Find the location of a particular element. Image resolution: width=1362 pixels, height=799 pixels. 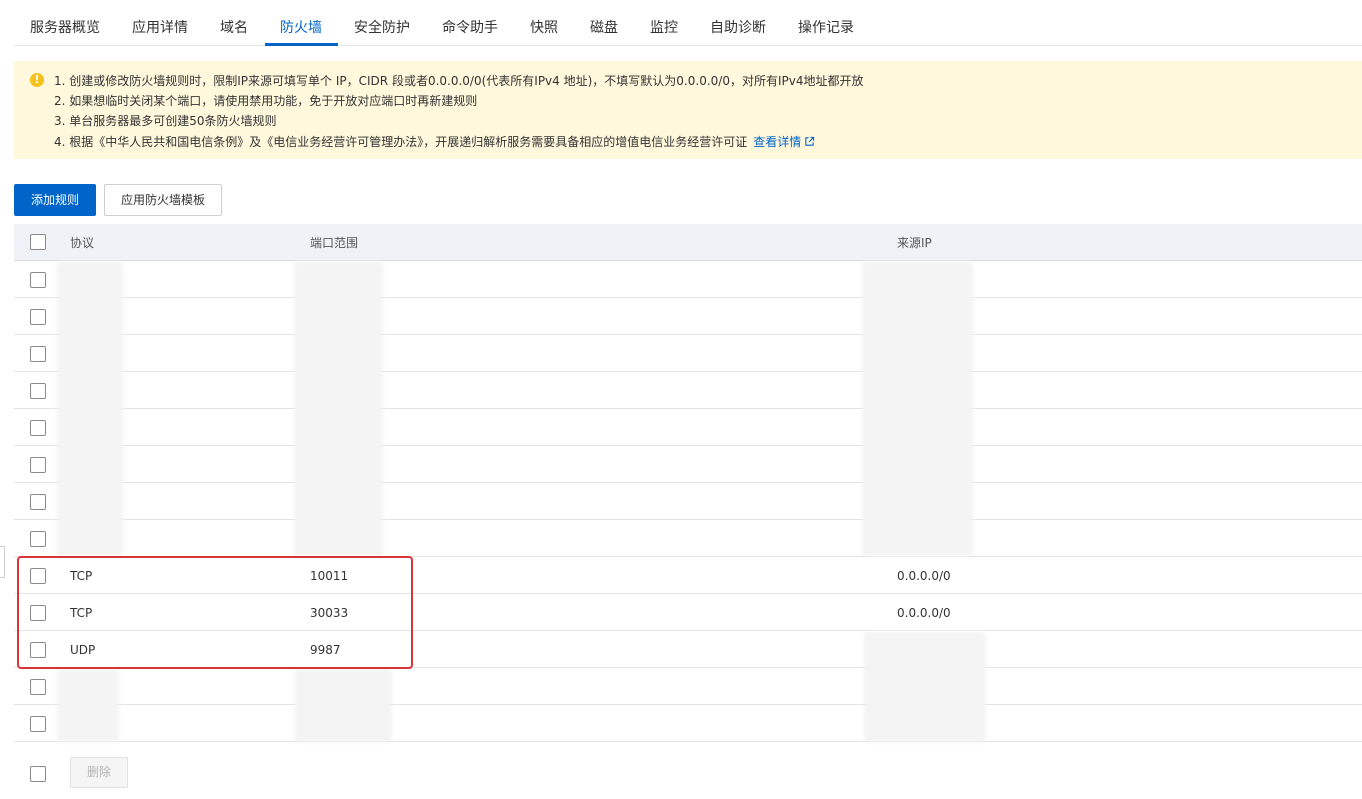

header-port-range: 端口范围 is located at coordinates (334, 243).